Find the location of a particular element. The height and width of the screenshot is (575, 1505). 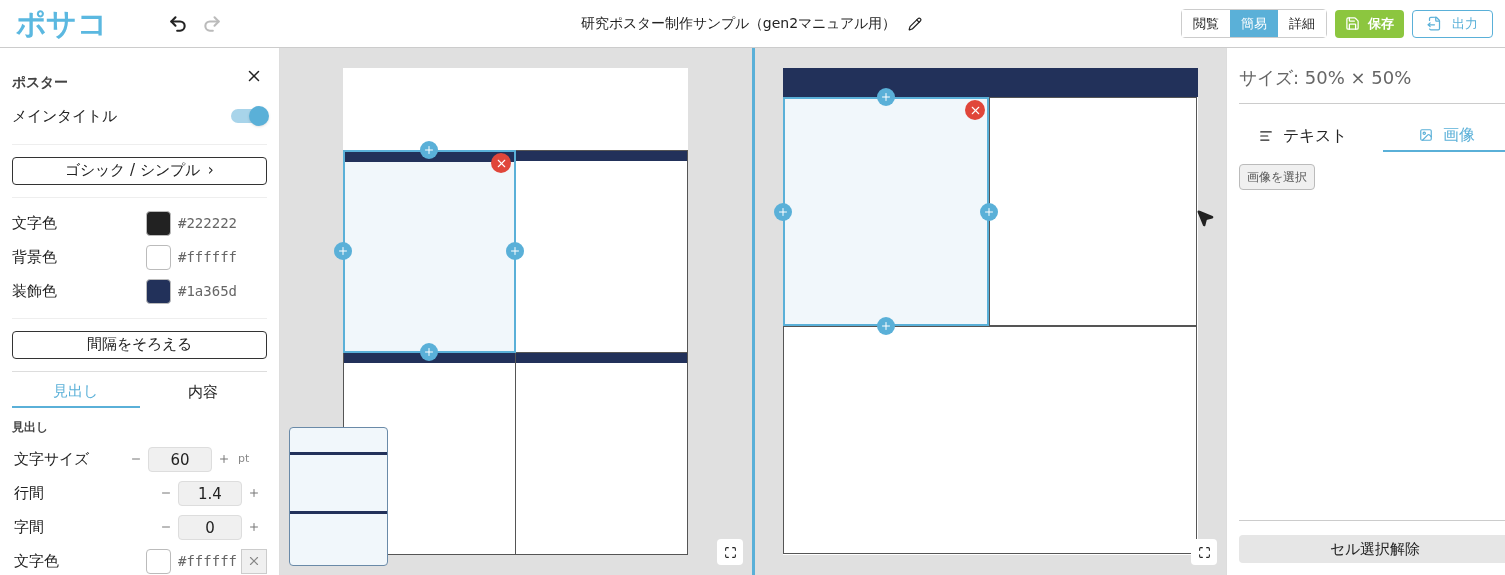

section-tab: 内容 is located at coordinates (203, 392).